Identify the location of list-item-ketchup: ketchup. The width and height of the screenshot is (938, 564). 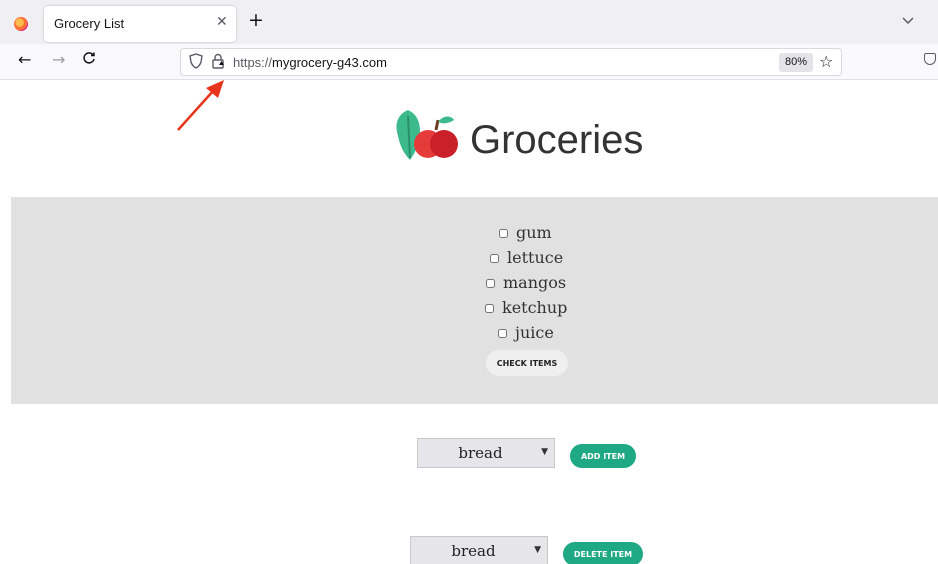
(526, 307).